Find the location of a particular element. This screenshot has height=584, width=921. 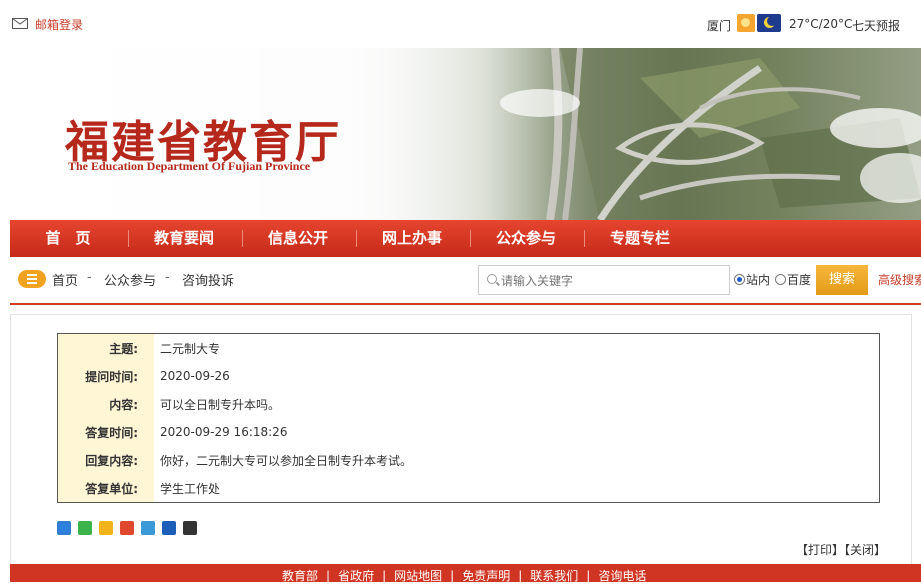

close-button: 【关闭】 is located at coordinates (865, 550).